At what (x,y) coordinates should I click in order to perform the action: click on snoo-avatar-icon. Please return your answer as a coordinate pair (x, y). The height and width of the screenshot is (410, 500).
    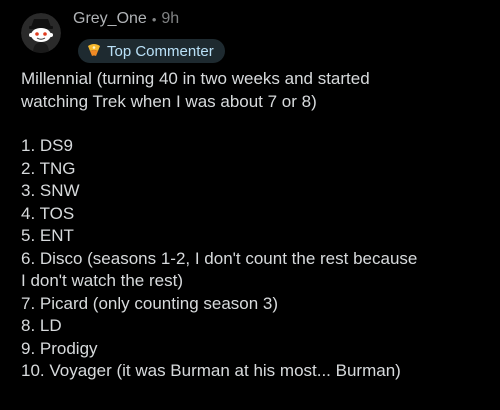
    Looking at the image, I should click on (41, 33).